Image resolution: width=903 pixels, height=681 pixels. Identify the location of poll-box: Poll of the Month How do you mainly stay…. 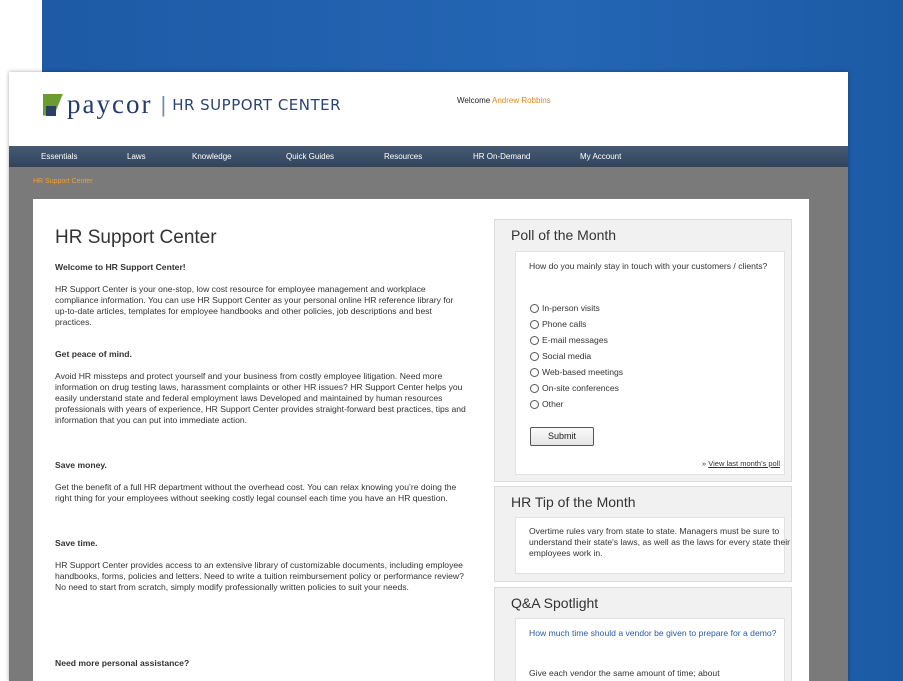
(643, 350).